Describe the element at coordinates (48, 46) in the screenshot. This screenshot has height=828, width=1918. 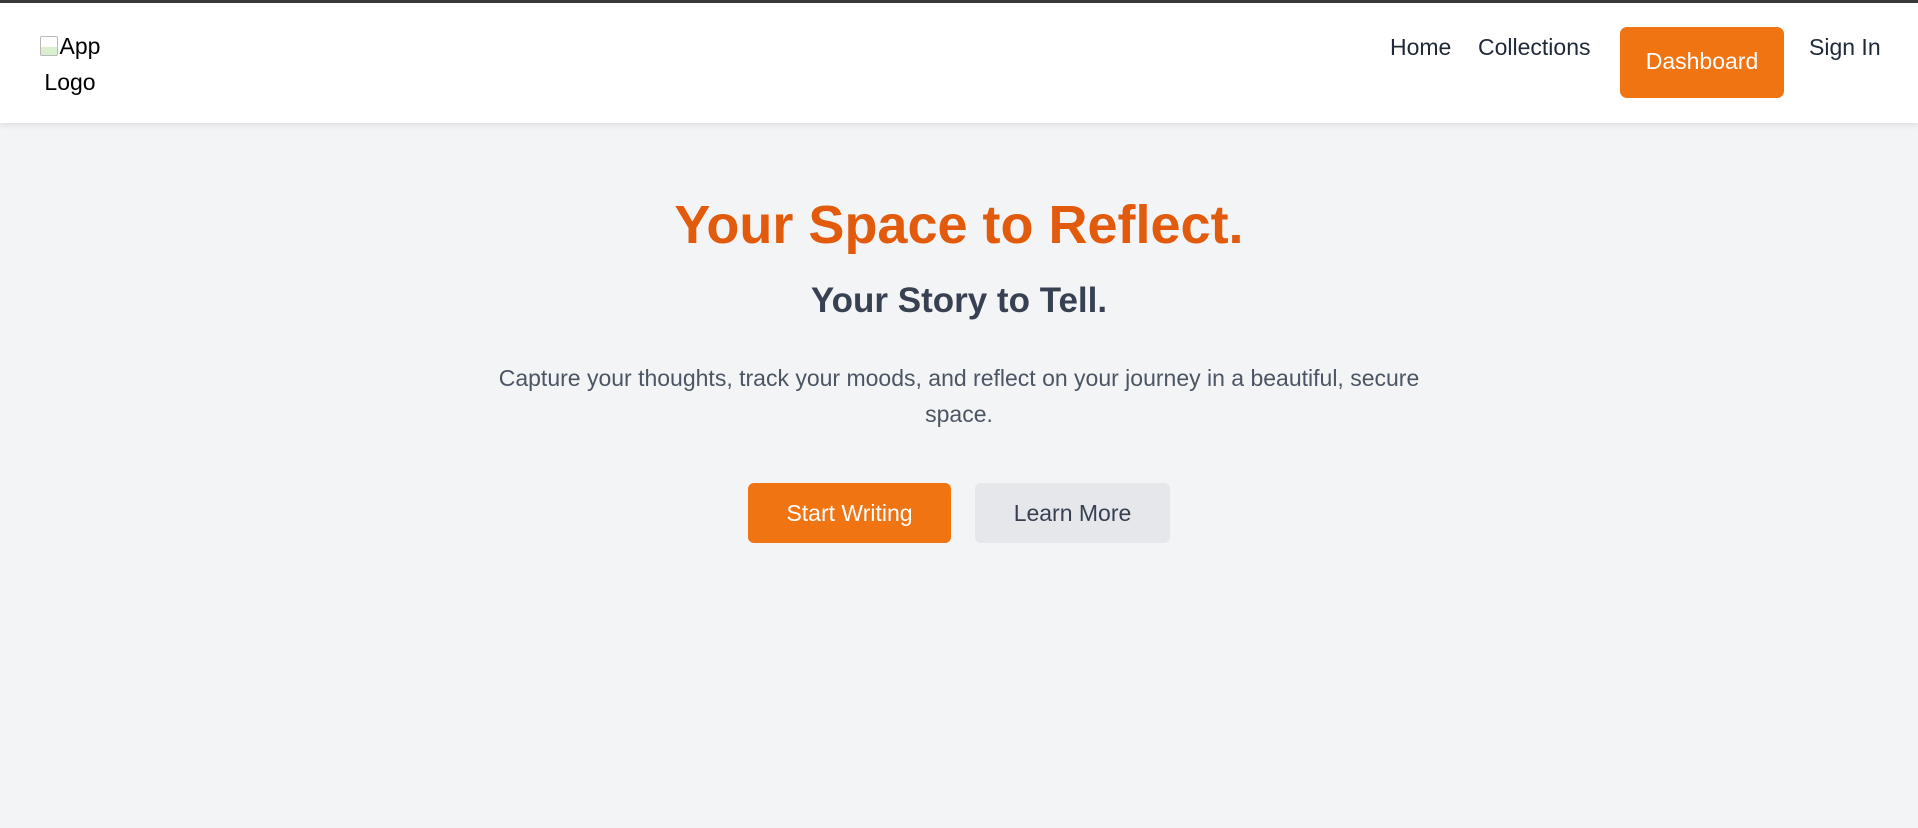
I see `broken-image-icon` at that location.